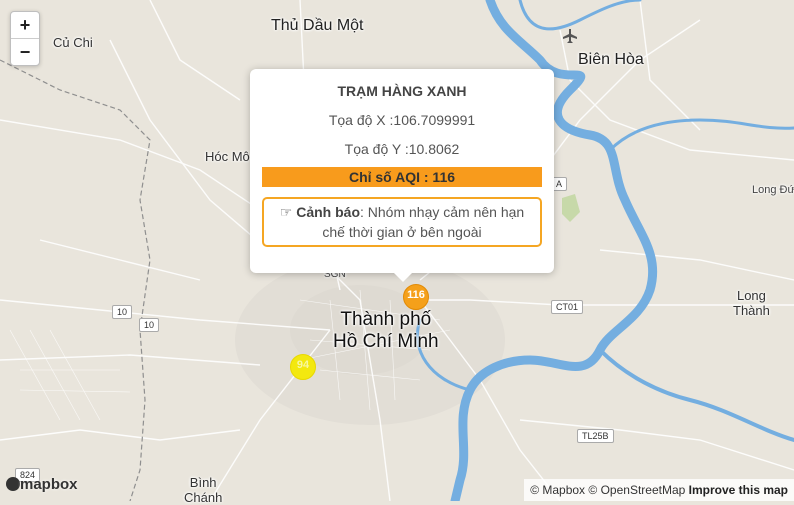  What do you see at coordinates (203, 497) in the screenshot?
I see `place-label-binh-chanh-line2: Chánh` at bounding box center [203, 497].